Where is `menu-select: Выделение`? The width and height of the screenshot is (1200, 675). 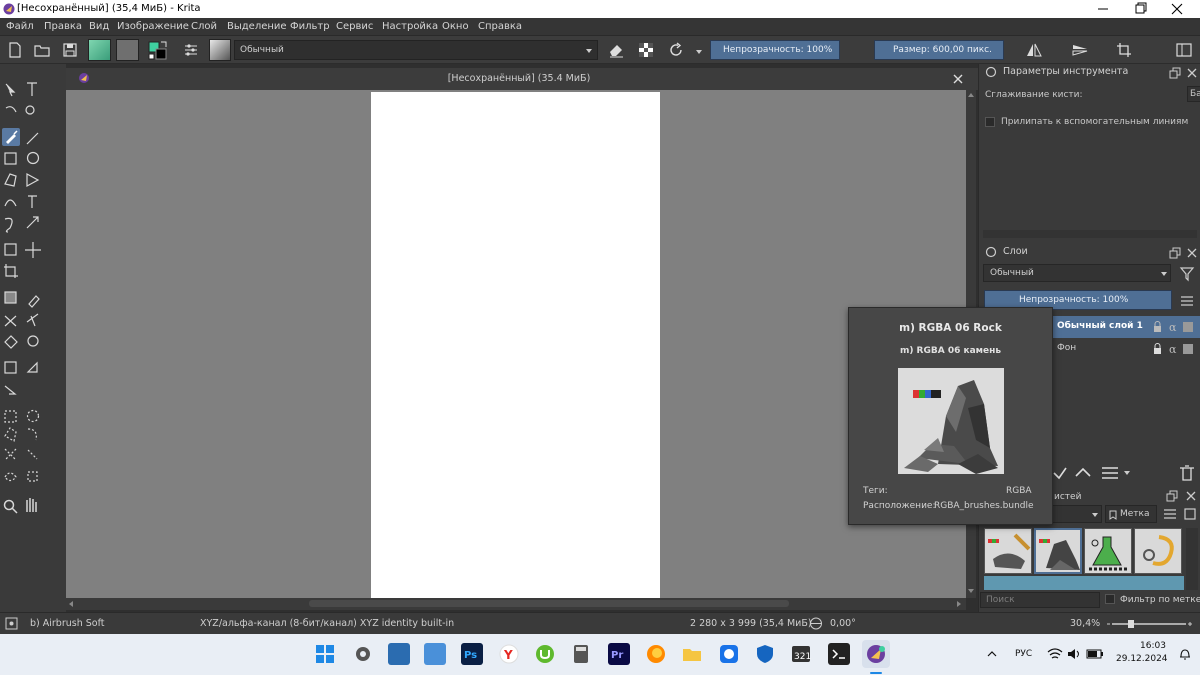 menu-select: Выделение is located at coordinates (257, 26).